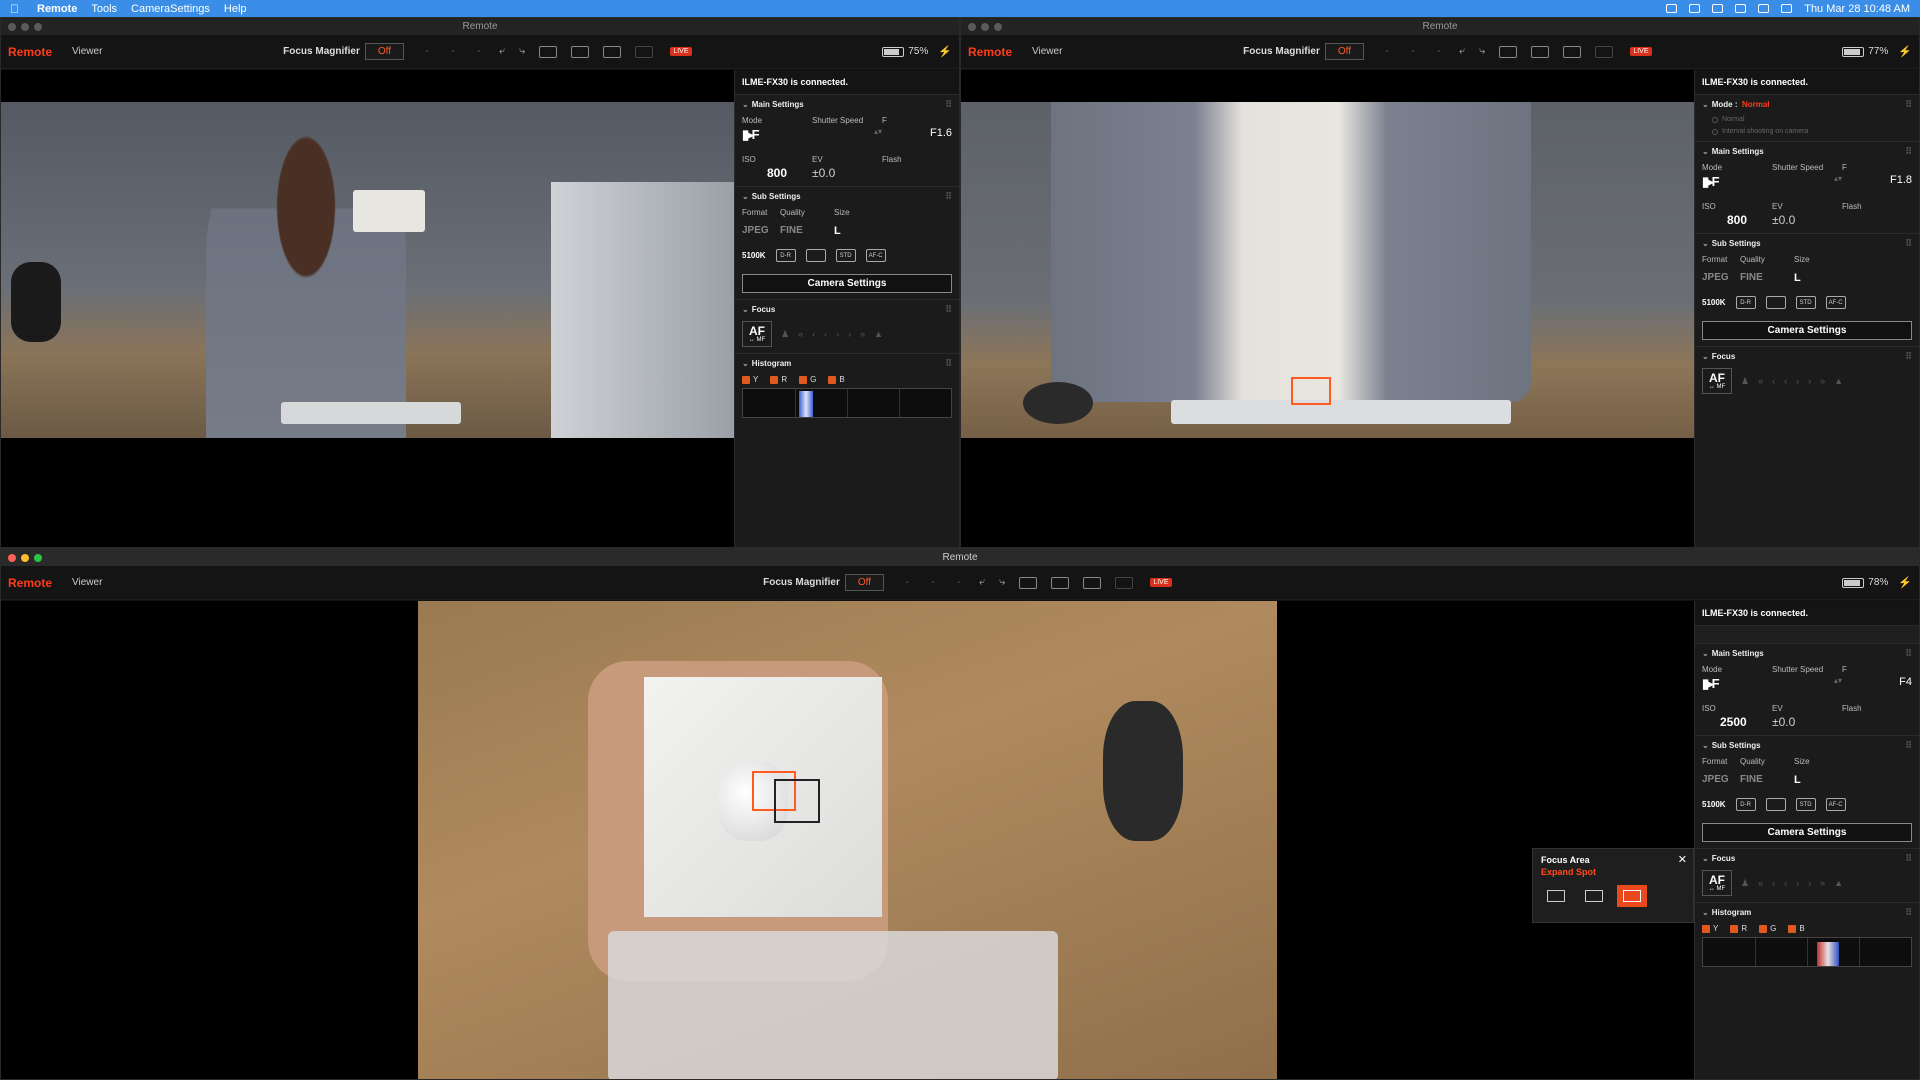  Describe the element at coordinates (1807, 653) in the screenshot. I see `main-settings-header: ⌄ Main Settings ⠿` at that location.